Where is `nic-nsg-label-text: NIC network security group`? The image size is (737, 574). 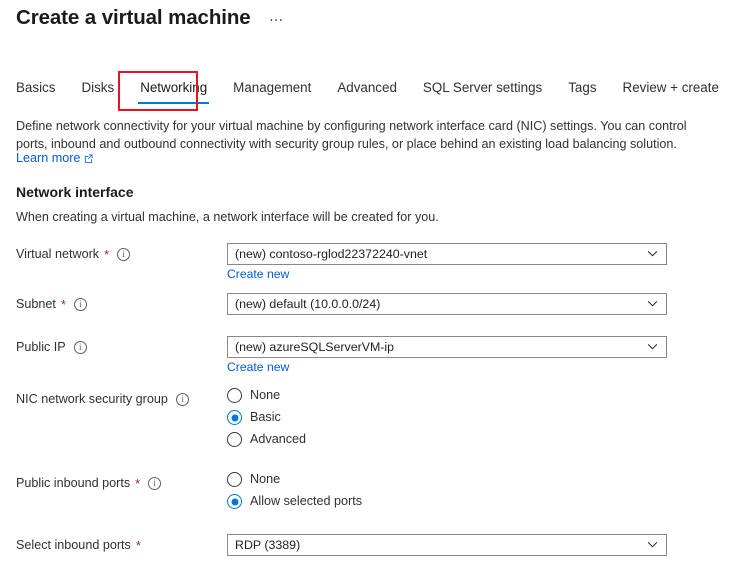 nic-nsg-label-text: NIC network security group is located at coordinates (92, 399).